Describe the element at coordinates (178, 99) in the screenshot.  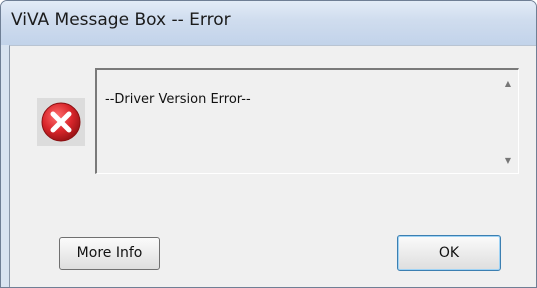
I see `error-message: --Driver Version Error--` at that location.